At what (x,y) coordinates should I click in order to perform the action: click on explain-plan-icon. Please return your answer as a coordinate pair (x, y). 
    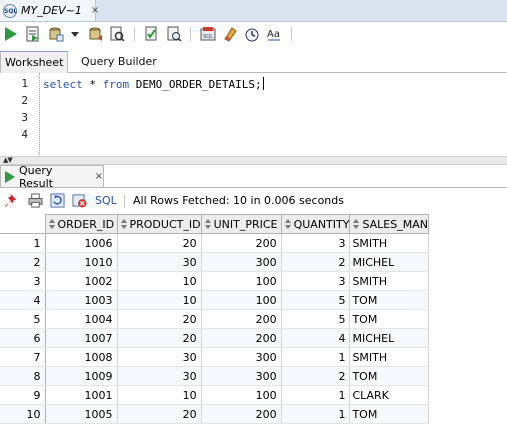
    Looking at the image, I should click on (117, 34).